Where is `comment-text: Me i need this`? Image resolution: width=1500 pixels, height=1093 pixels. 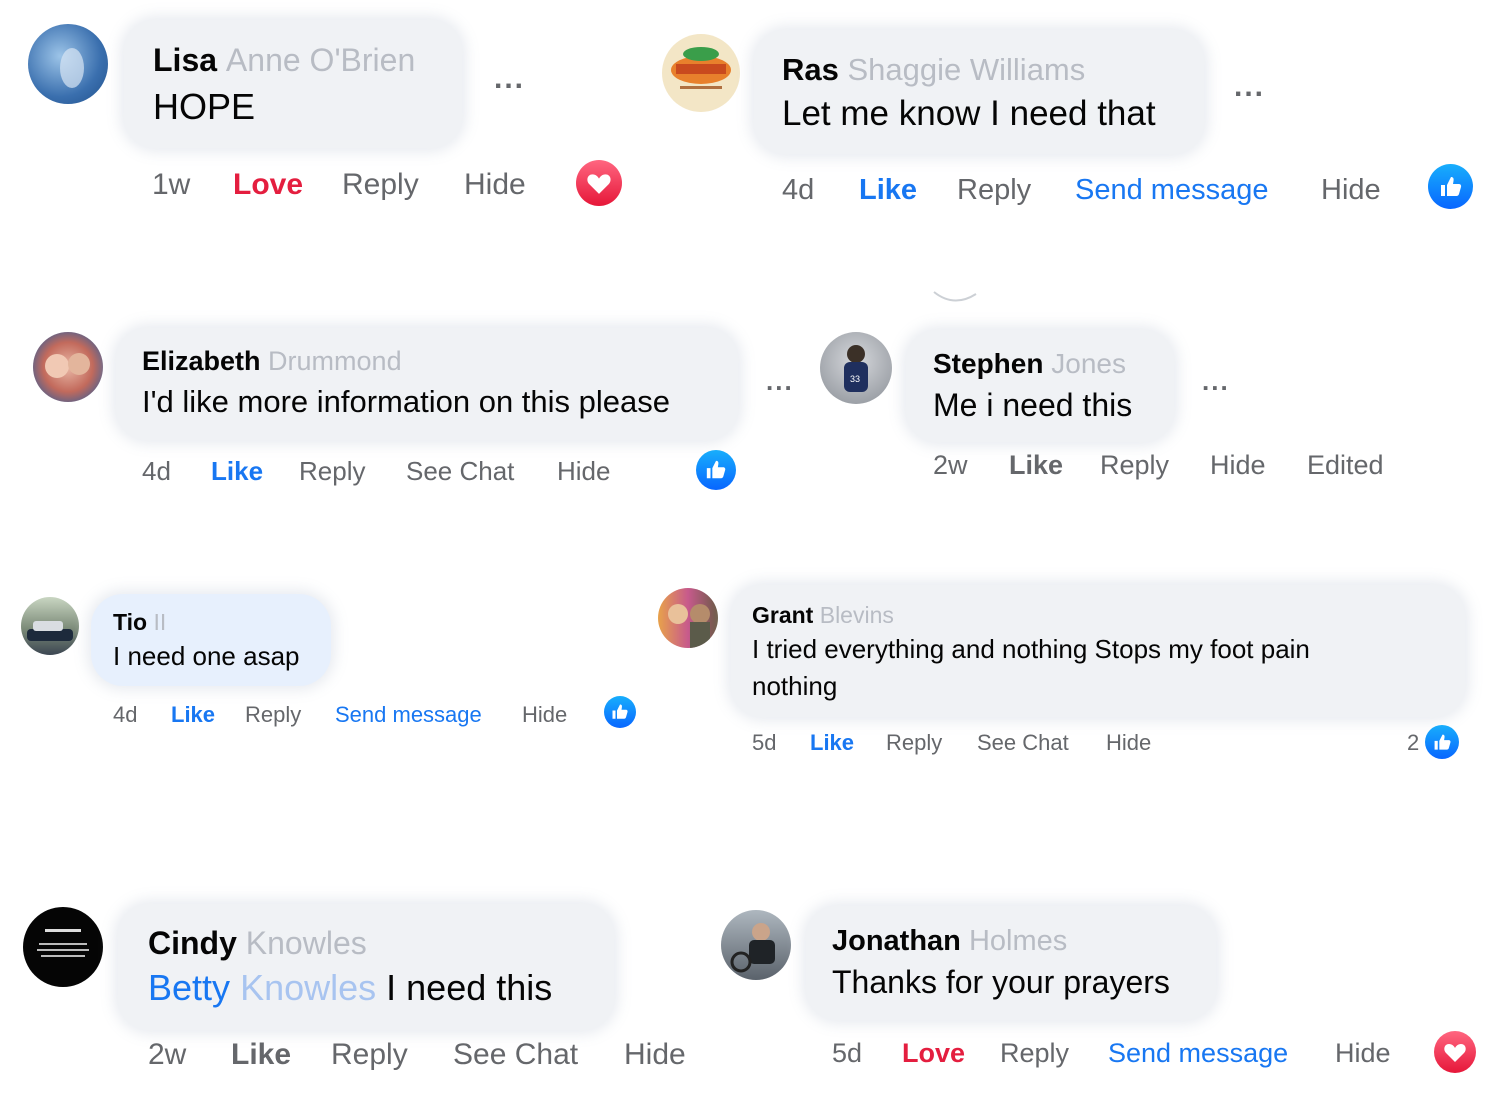
comment-text: Me i need this is located at coordinates (1033, 405).